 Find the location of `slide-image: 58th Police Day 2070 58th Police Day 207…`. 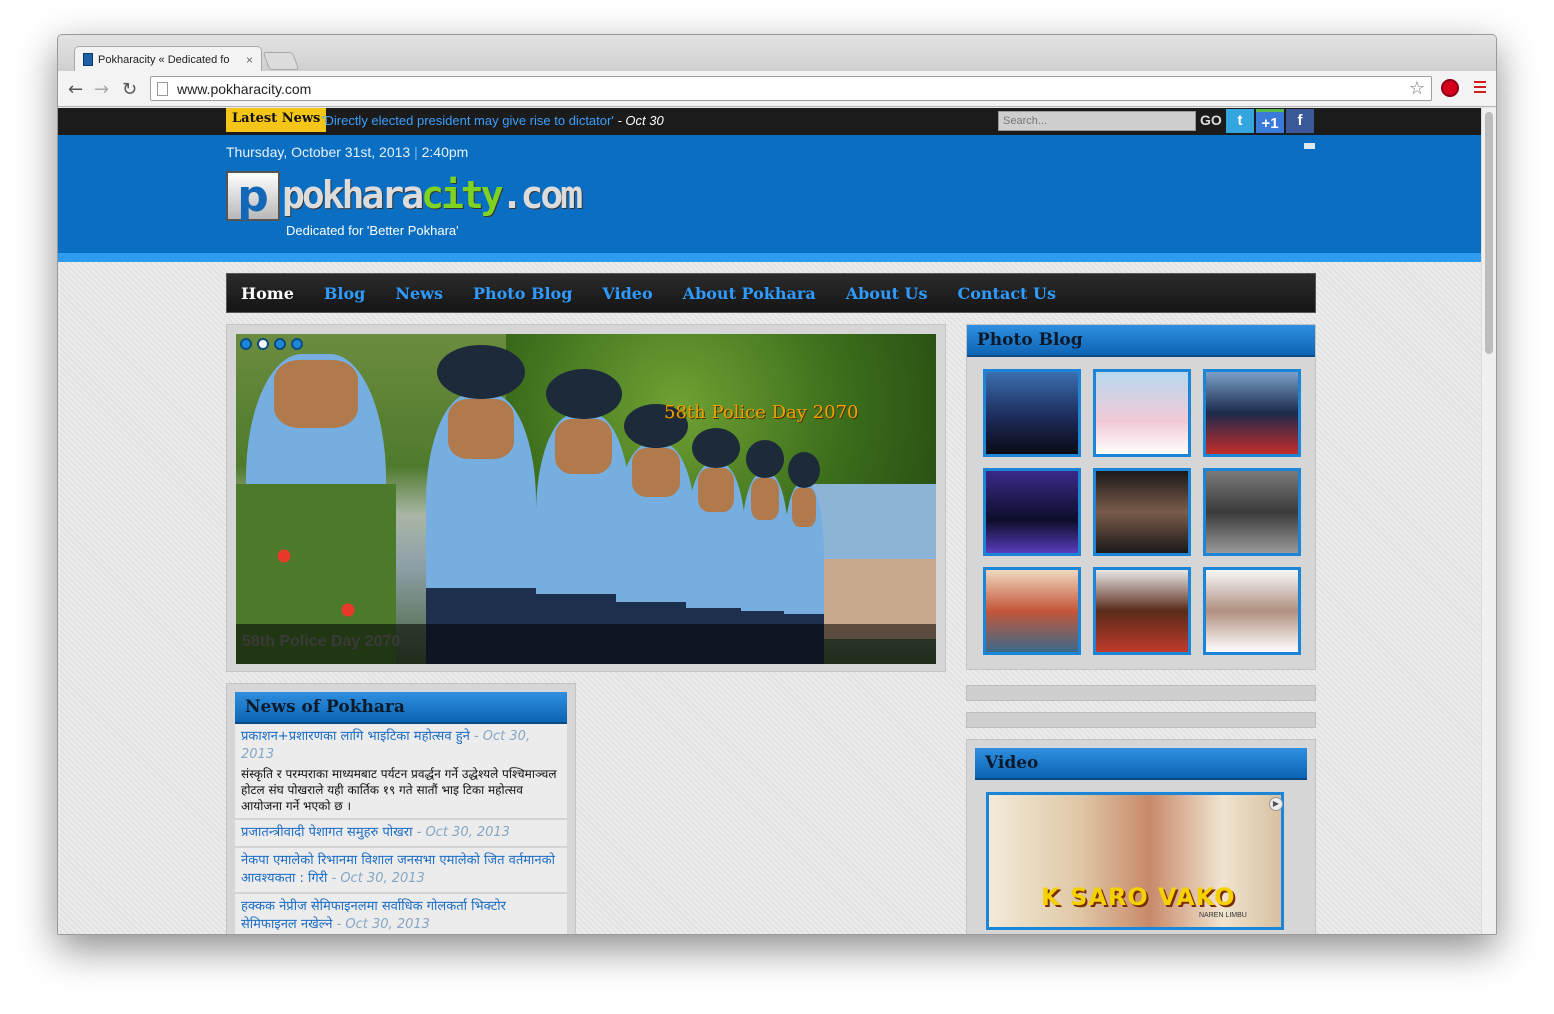

slide-image: 58th Police Day 2070 58th Police Day 207… is located at coordinates (586, 499).